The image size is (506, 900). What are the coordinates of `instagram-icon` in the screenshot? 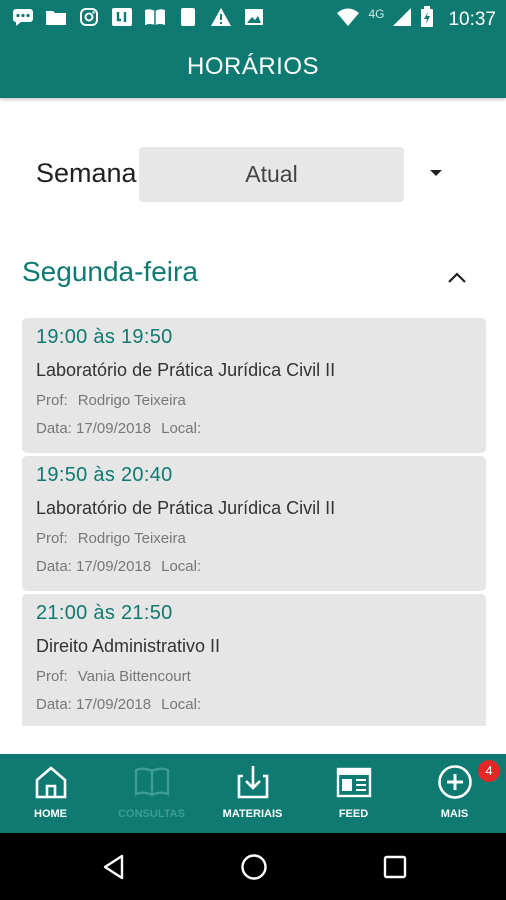 It's located at (89, 17).